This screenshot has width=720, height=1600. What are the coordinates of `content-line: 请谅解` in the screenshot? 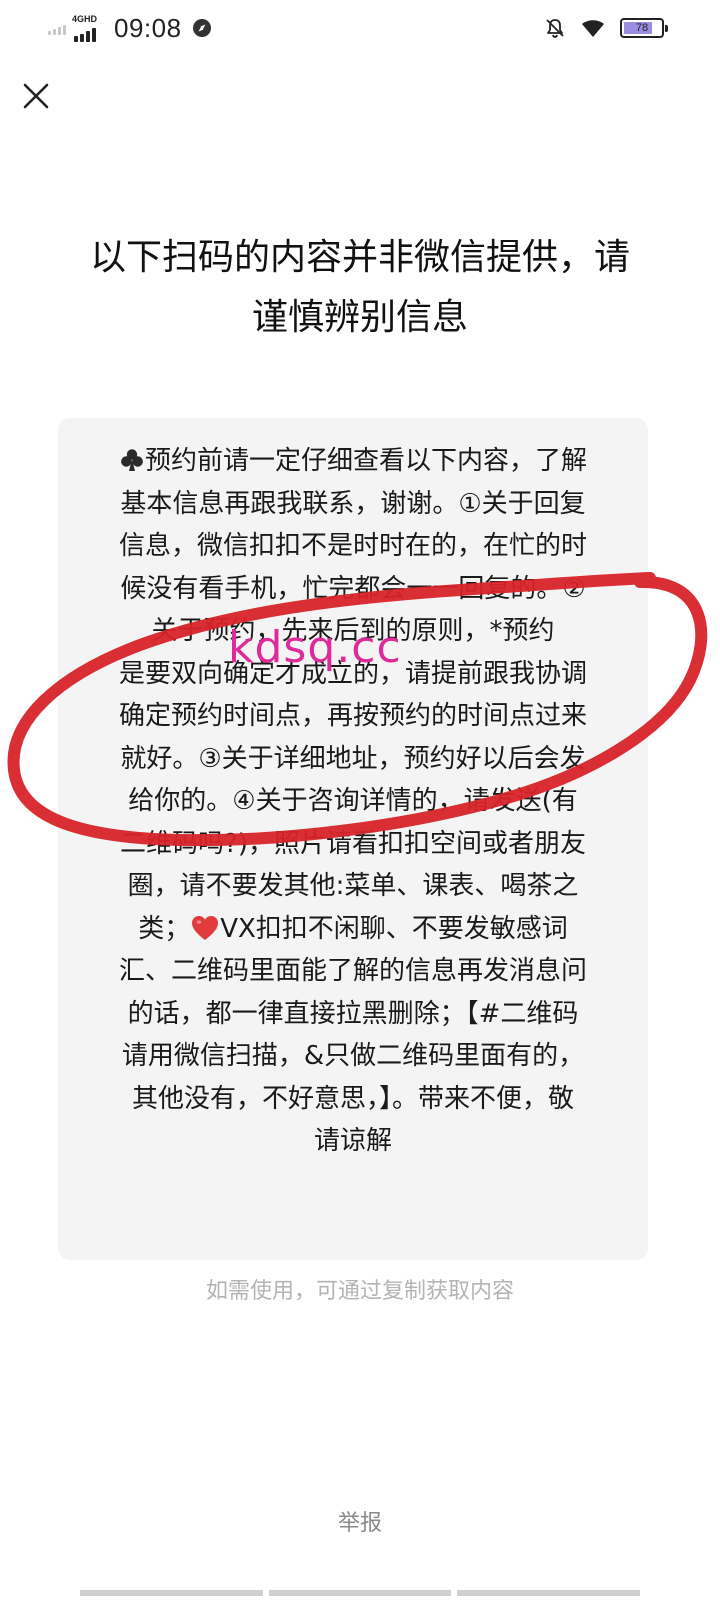 It's located at (352, 1141).